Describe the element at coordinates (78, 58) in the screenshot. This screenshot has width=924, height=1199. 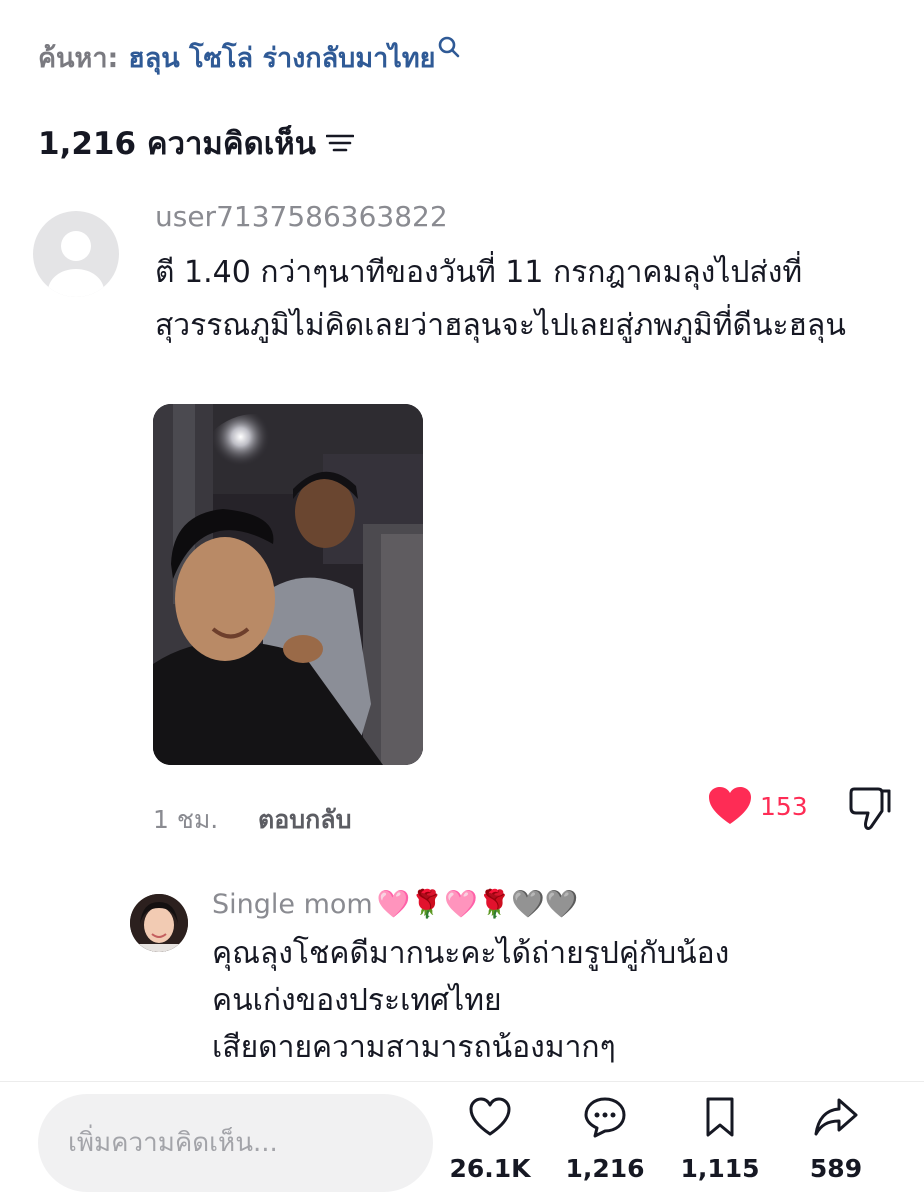
I see `search-prefix: ค้นหา:` at that location.